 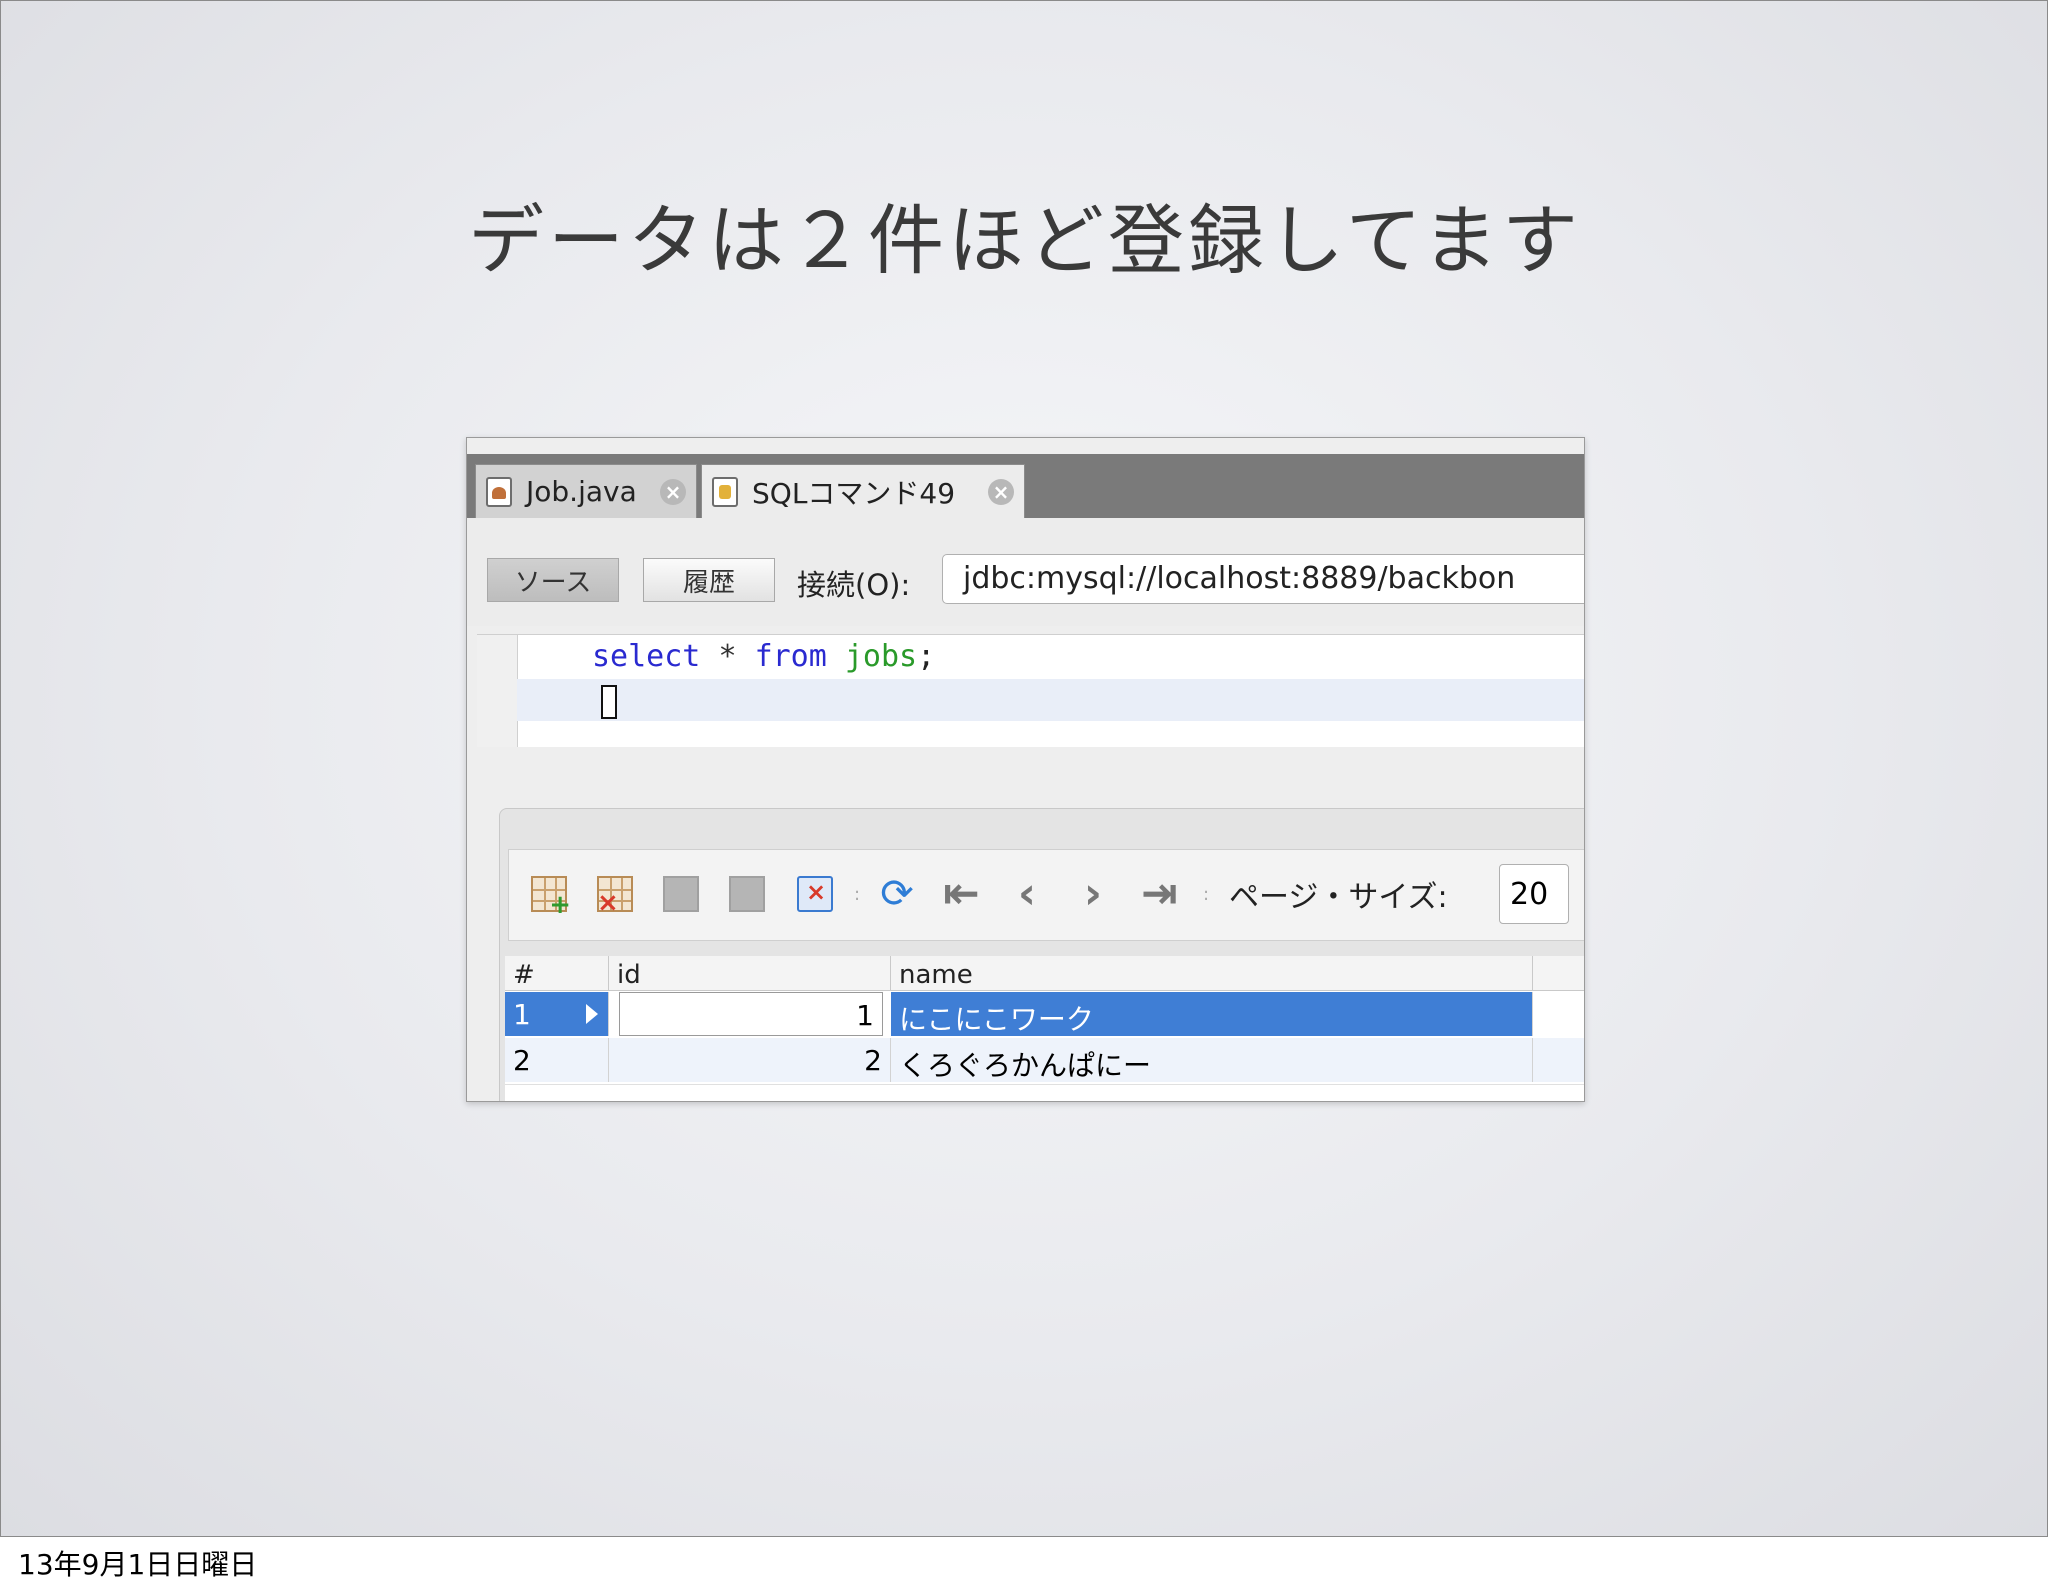 What do you see at coordinates (854, 585) in the screenshot?
I see `connection-label: 接続(O):` at bounding box center [854, 585].